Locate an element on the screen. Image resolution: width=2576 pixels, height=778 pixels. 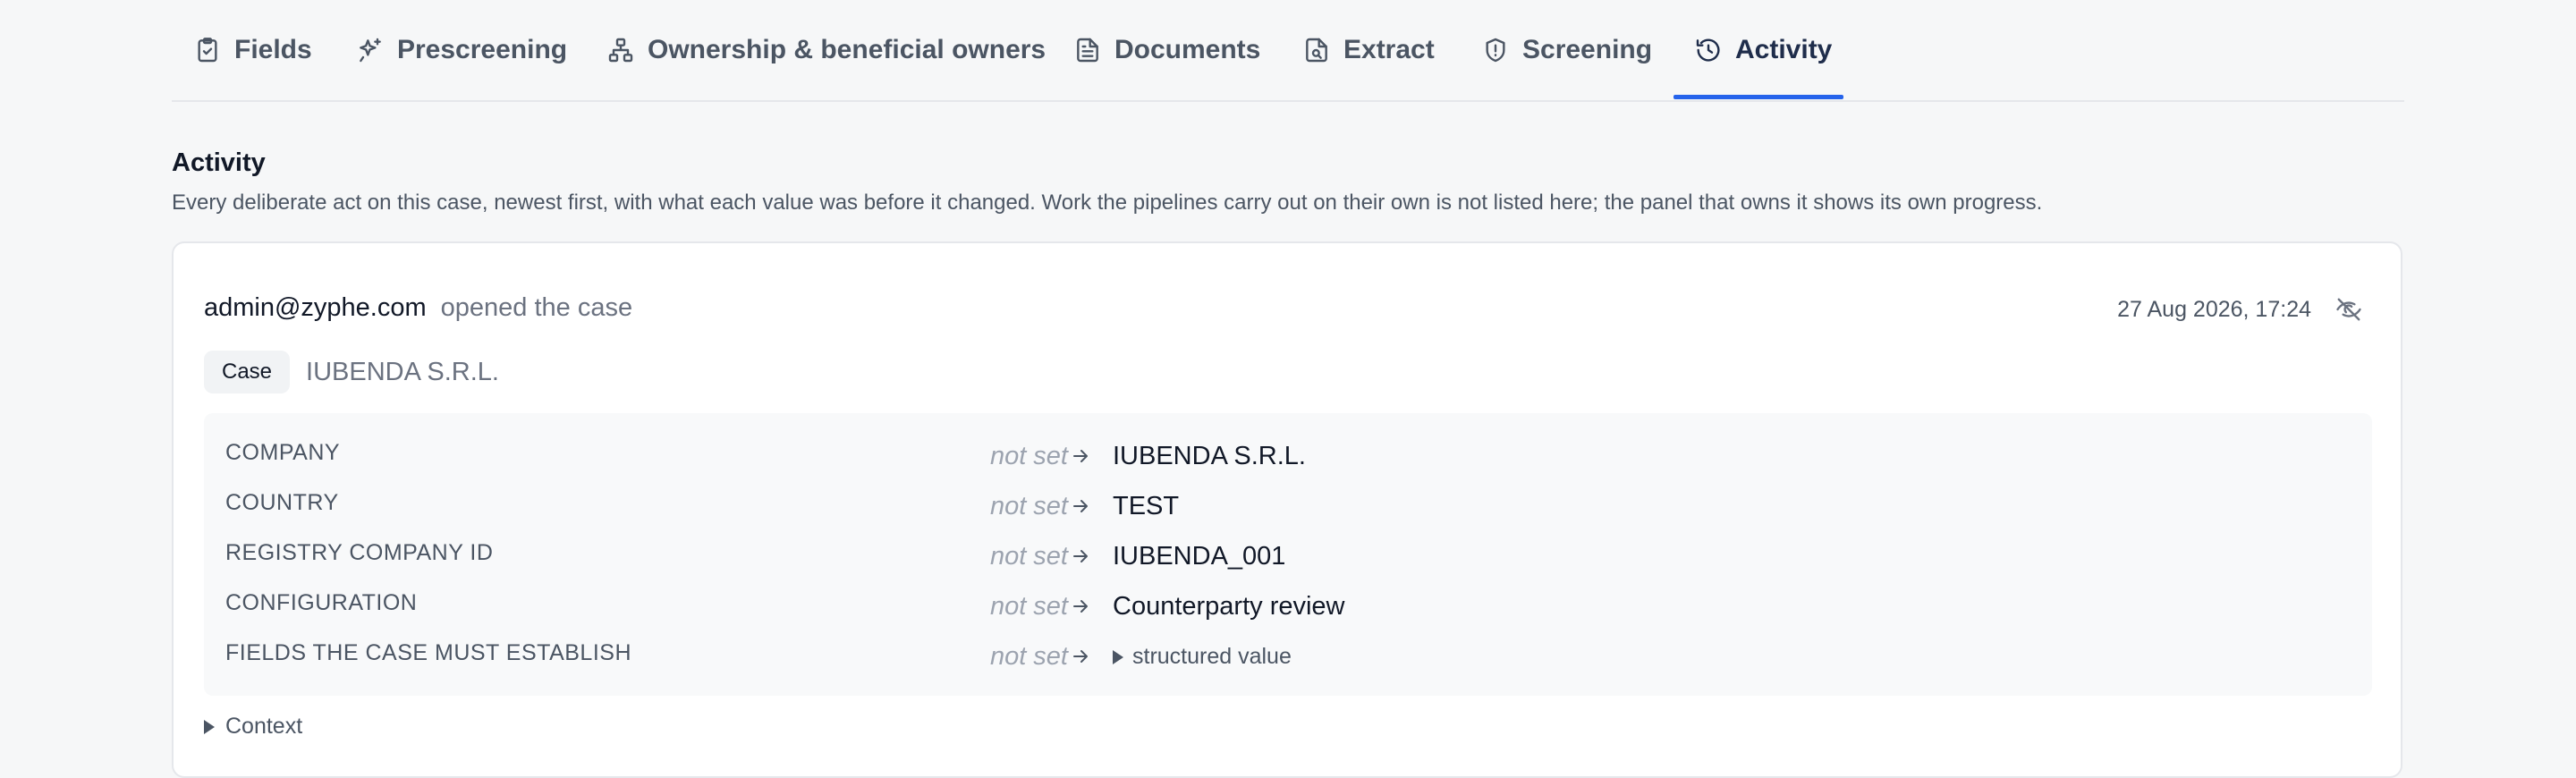
event-actor: admin@zyphe.com is located at coordinates (315, 307).